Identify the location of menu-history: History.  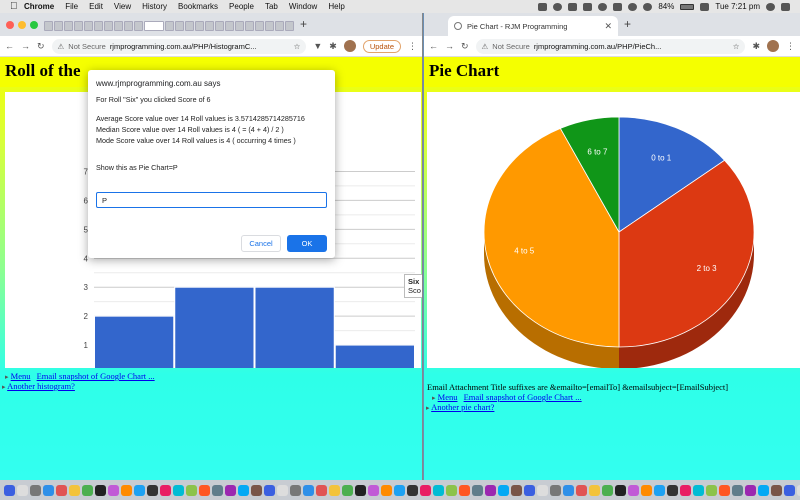
(154, 6).